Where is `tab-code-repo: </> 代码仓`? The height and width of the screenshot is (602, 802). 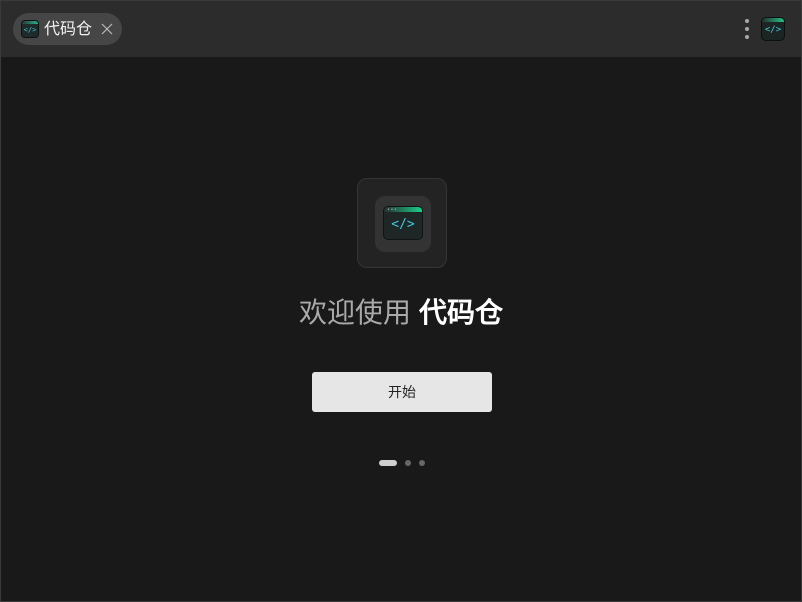 tab-code-repo: </> 代码仓 is located at coordinates (67, 29).